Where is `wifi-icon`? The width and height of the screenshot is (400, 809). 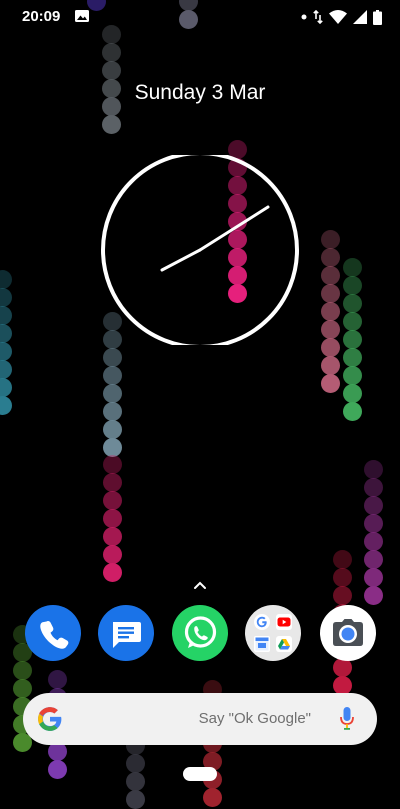
wifi-icon is located at coordinates (338, 17).